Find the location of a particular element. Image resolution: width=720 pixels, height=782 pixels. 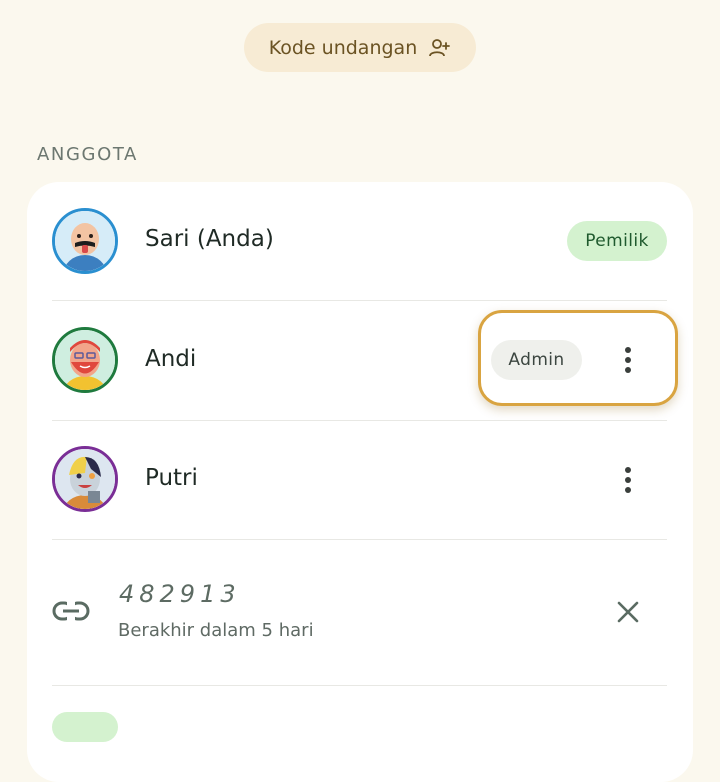

person-add-icon is located at coordinates (440, 48).